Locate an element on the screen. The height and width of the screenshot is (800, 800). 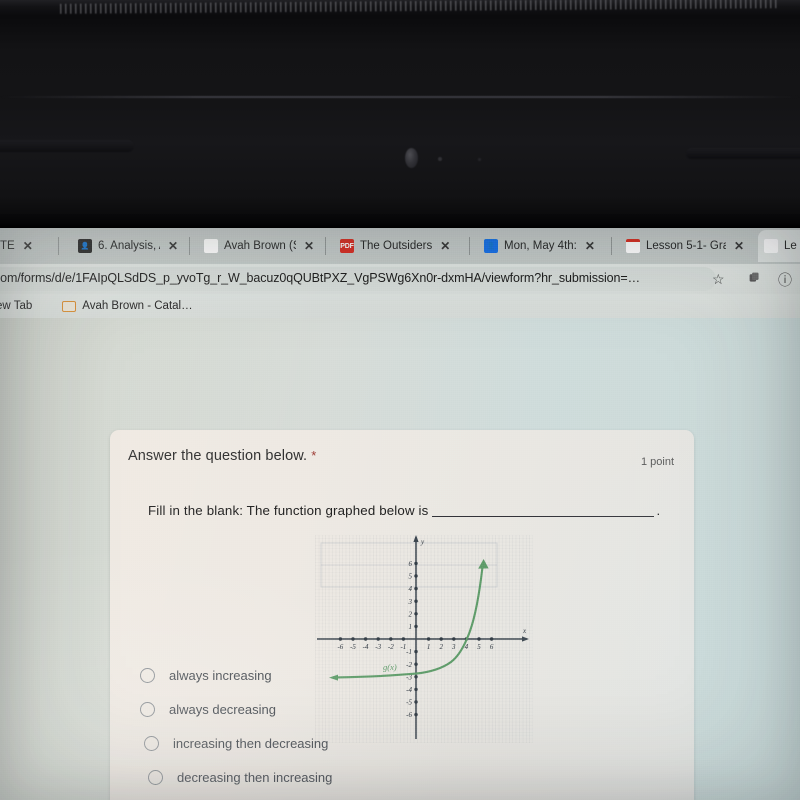
fill-in-blank-line is located at coordinates (543, 516).